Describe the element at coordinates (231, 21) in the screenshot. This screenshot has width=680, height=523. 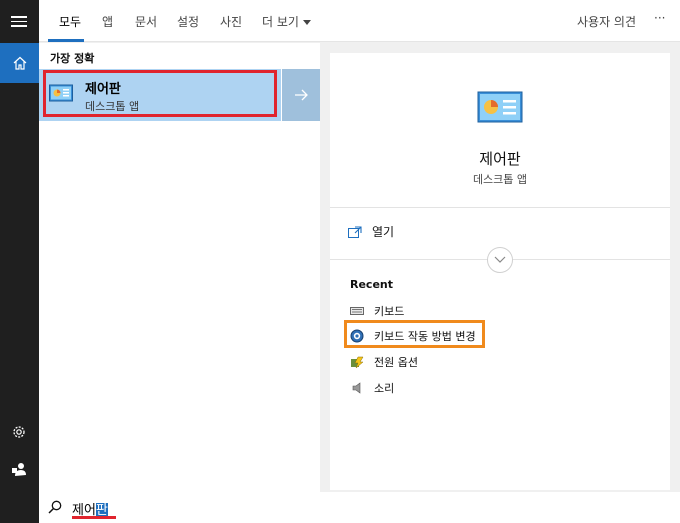
I see `tab-photos: 사진` at that location.